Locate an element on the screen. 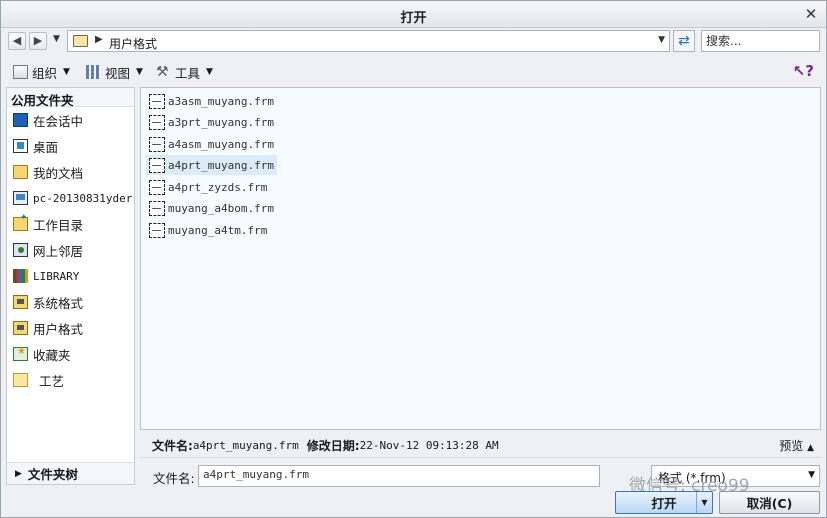 The width and height of the screenshot is (827, 518). divider is located at coordinates (480, 457).